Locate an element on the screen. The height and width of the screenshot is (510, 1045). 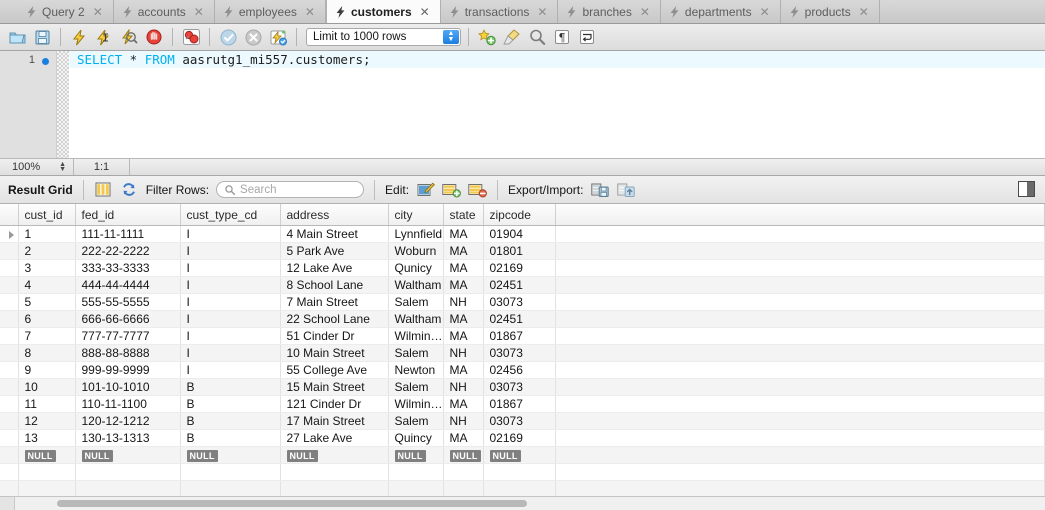
cell-address: 121 Cinder Dr is located at coordinates (334, 404).